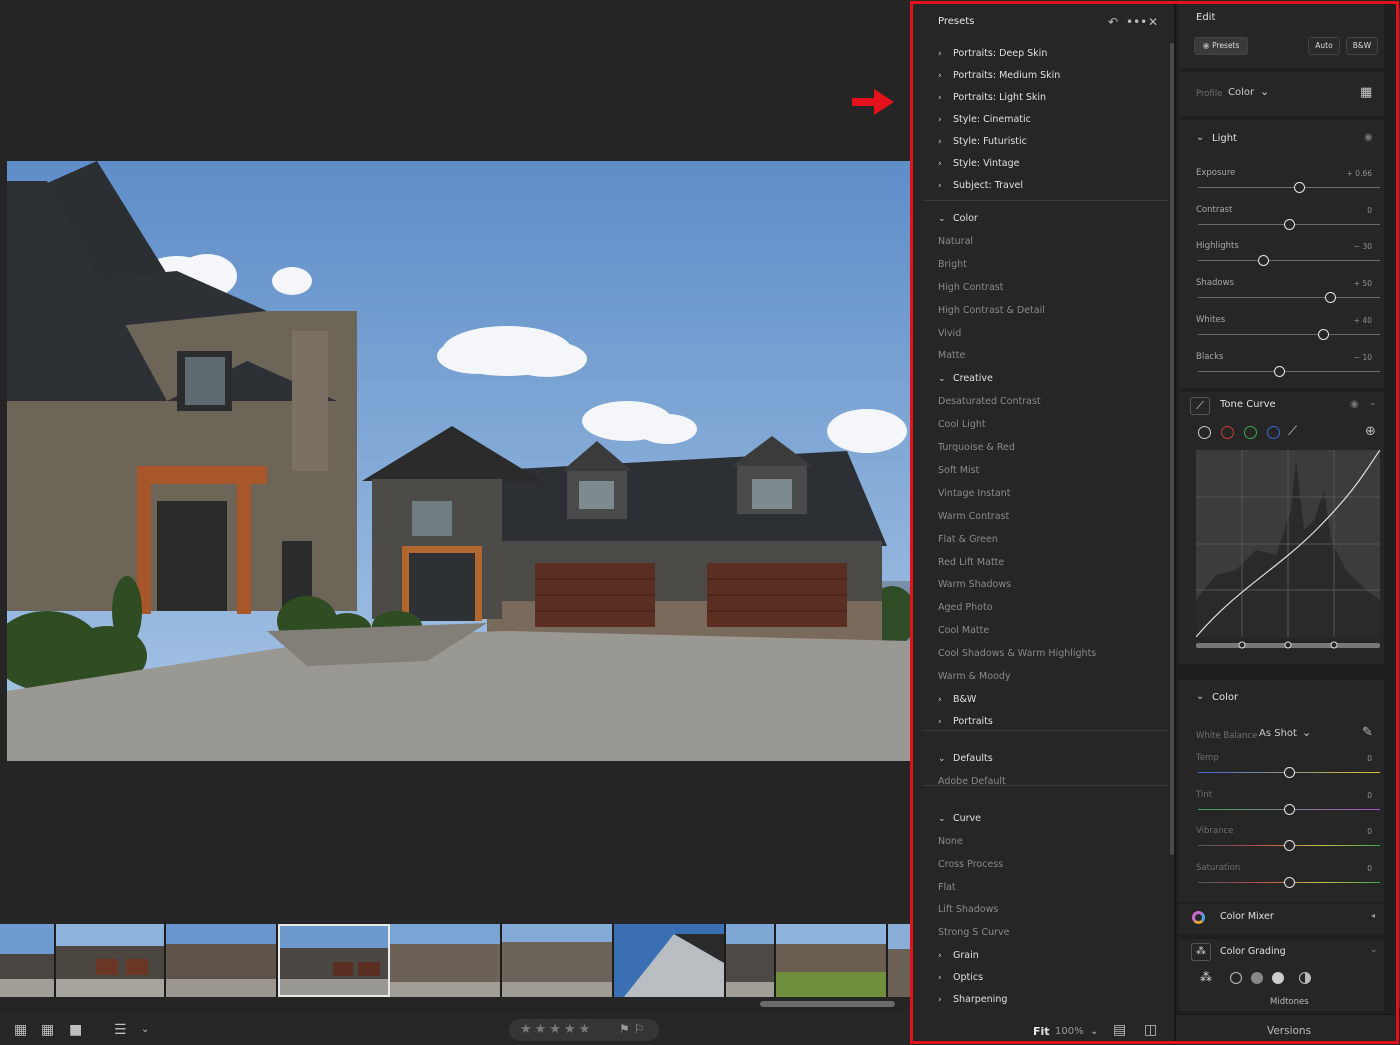 Image resolution: width=1400 pixels, height=1045 pixels. What do you see at coordinates (1278, 733) in the screenshot?
I see `white-balance-dropdown: As Shot` at bounding box center [1278, 733].